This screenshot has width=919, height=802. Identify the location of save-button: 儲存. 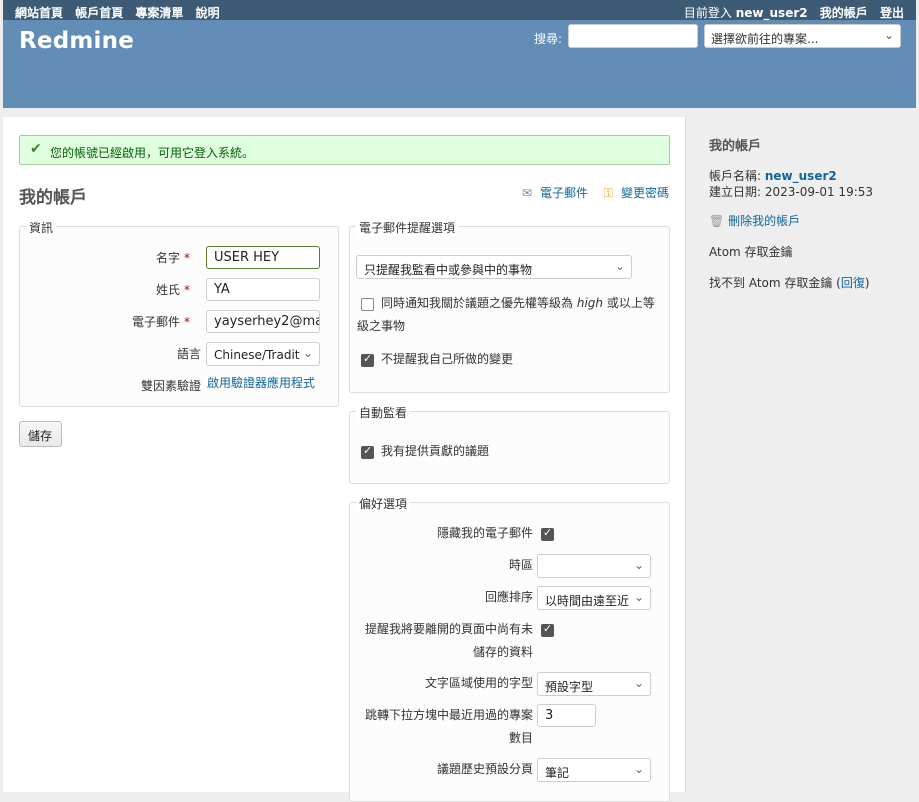
(40, 434).